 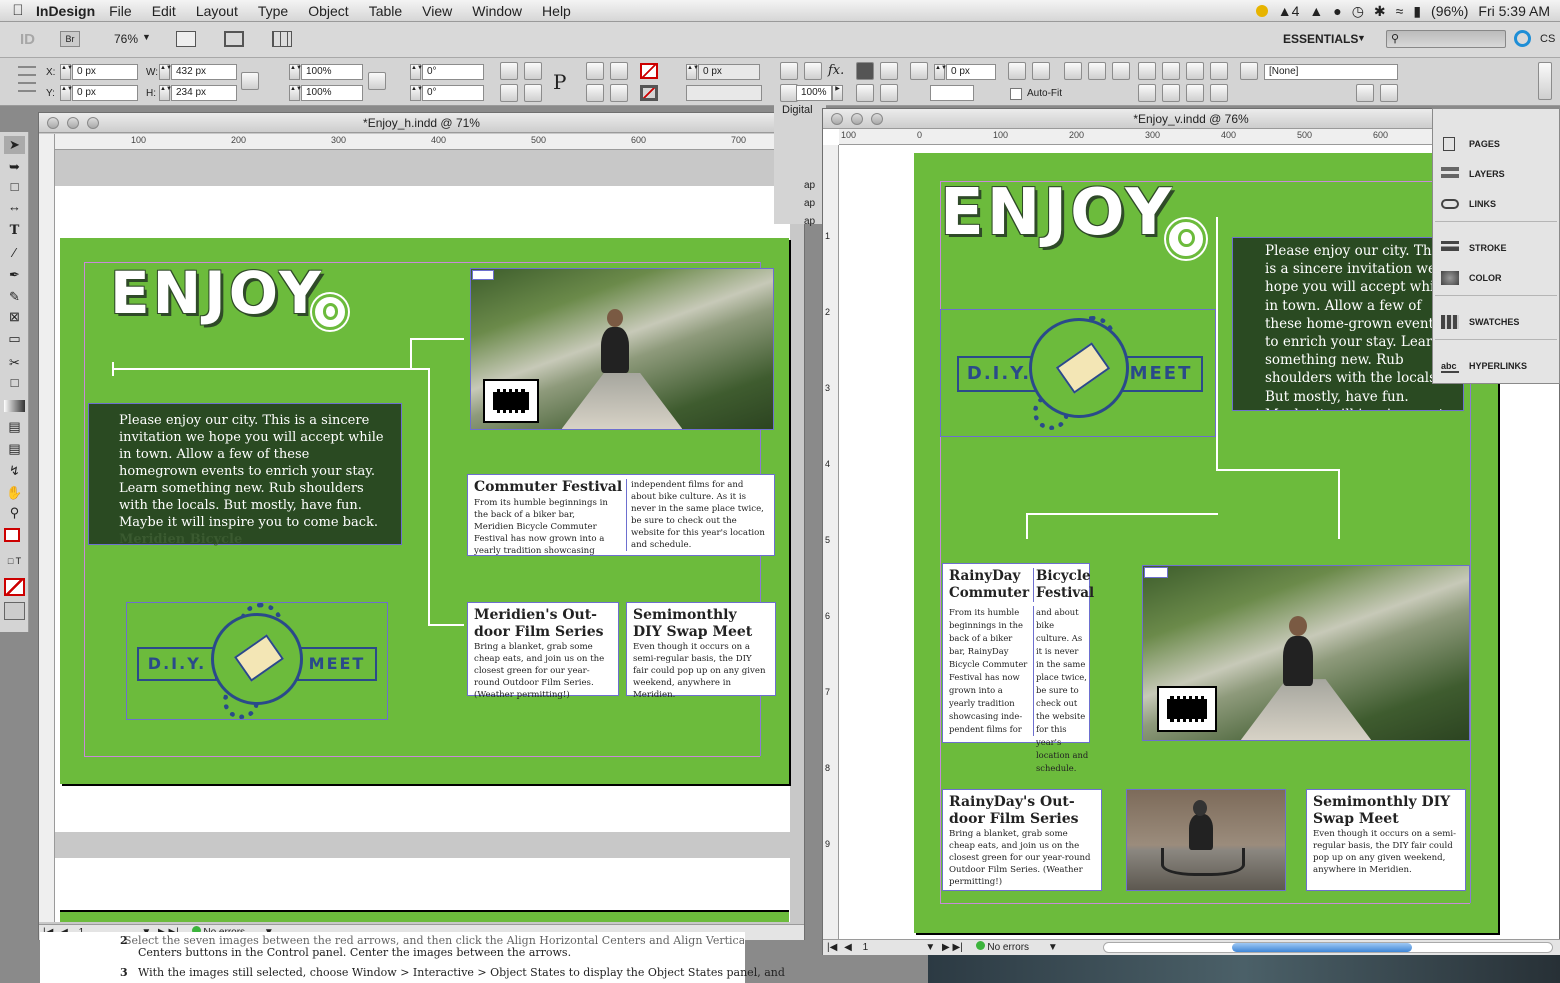 What do you see at coordinates (1522, 38) in the screenshot?
I see `cs-live-icon` at bounding box center [1522, 38].